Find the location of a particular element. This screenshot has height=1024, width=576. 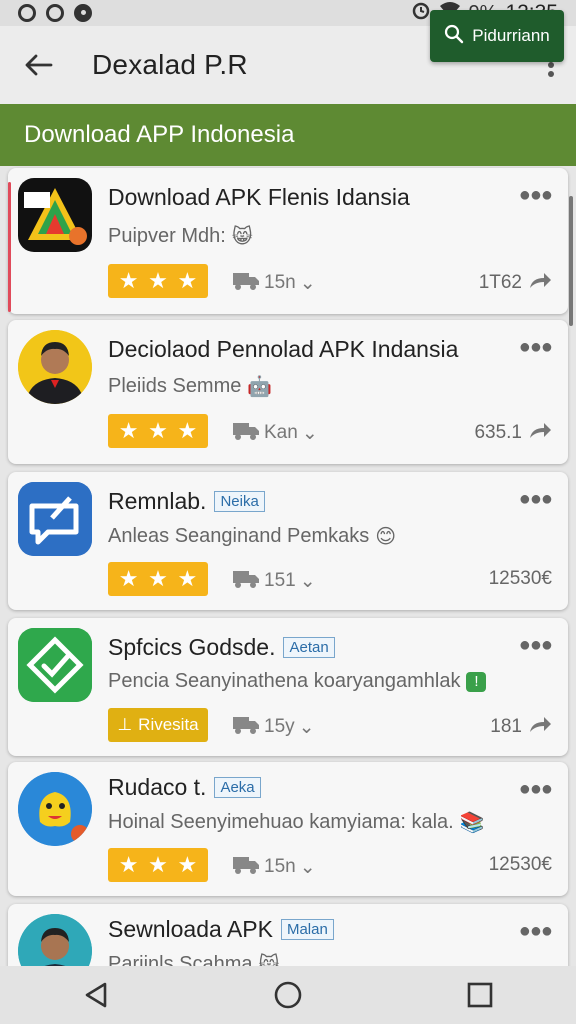

app-subtitle-text: Puipver Mdh: is located at coordinates (167, 236).